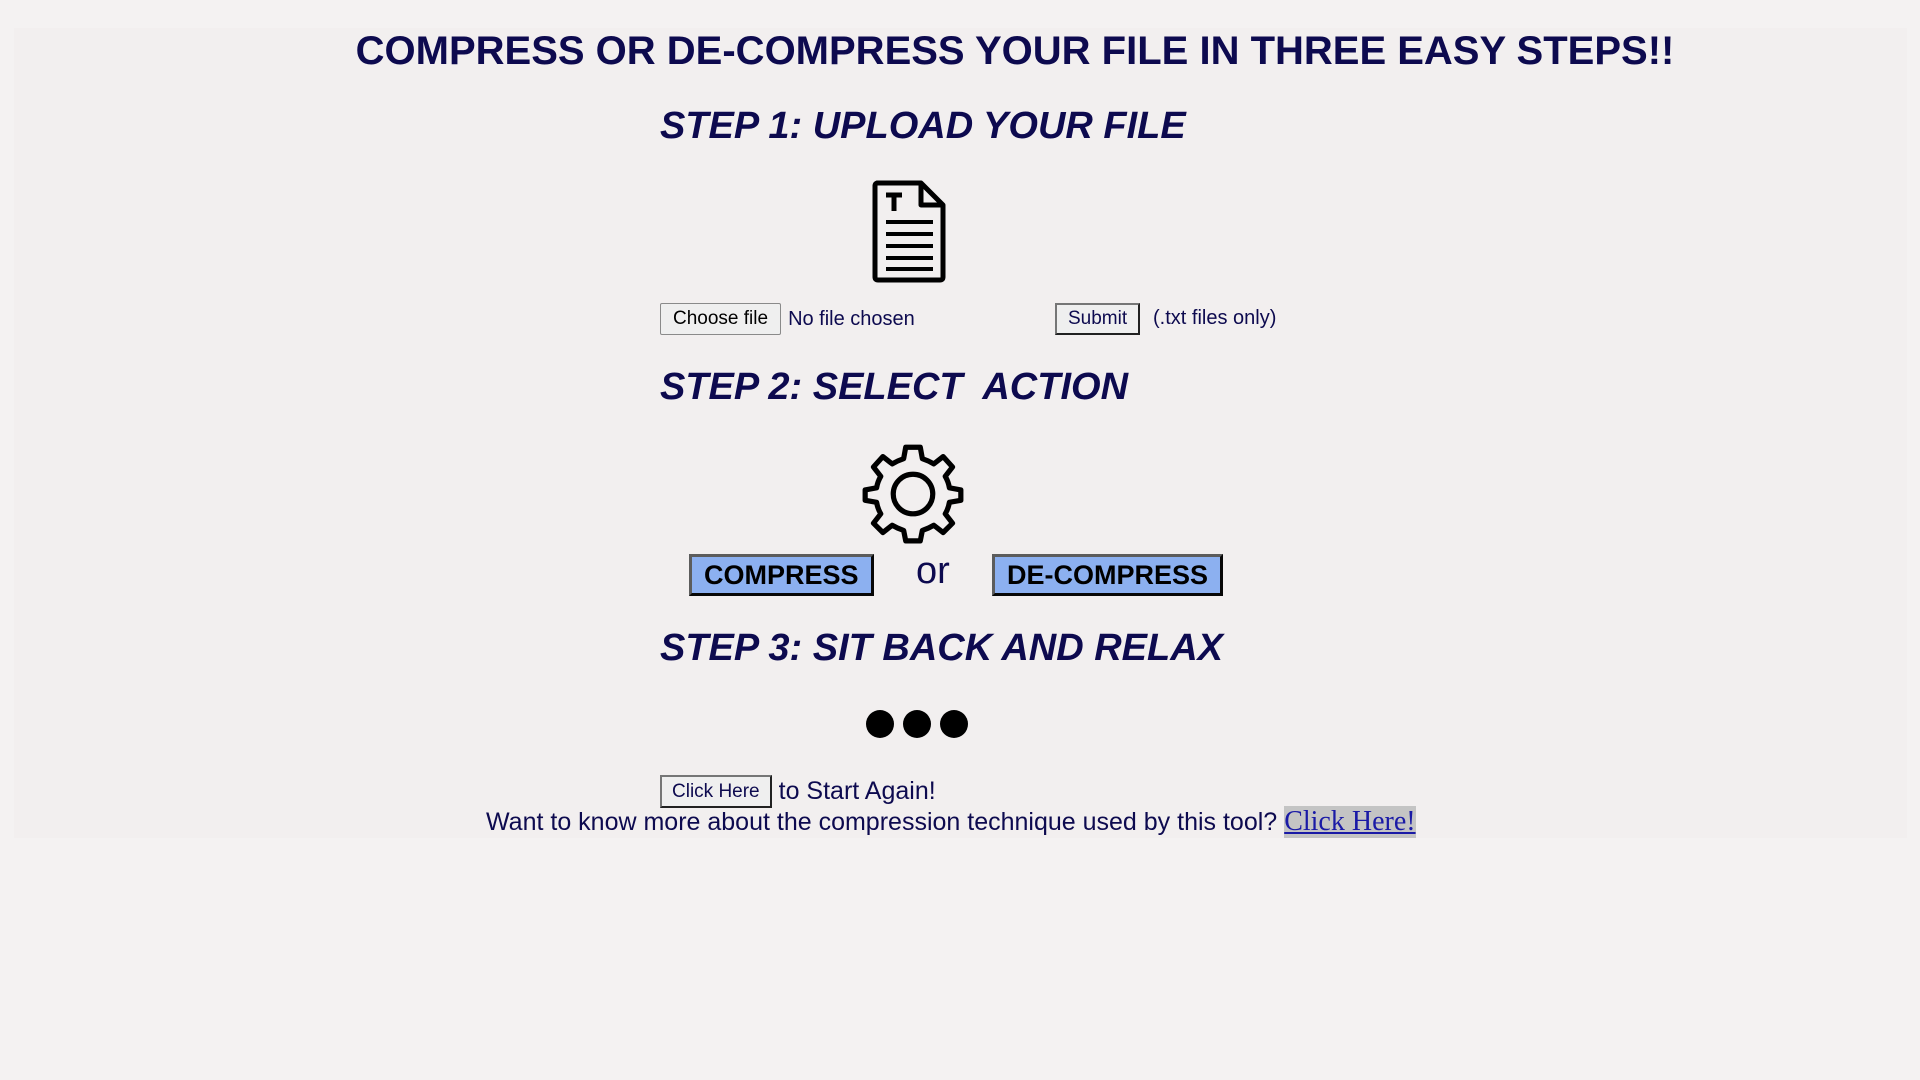  I want to click on learn-more-link: Click Here!, so click(1350, 822).